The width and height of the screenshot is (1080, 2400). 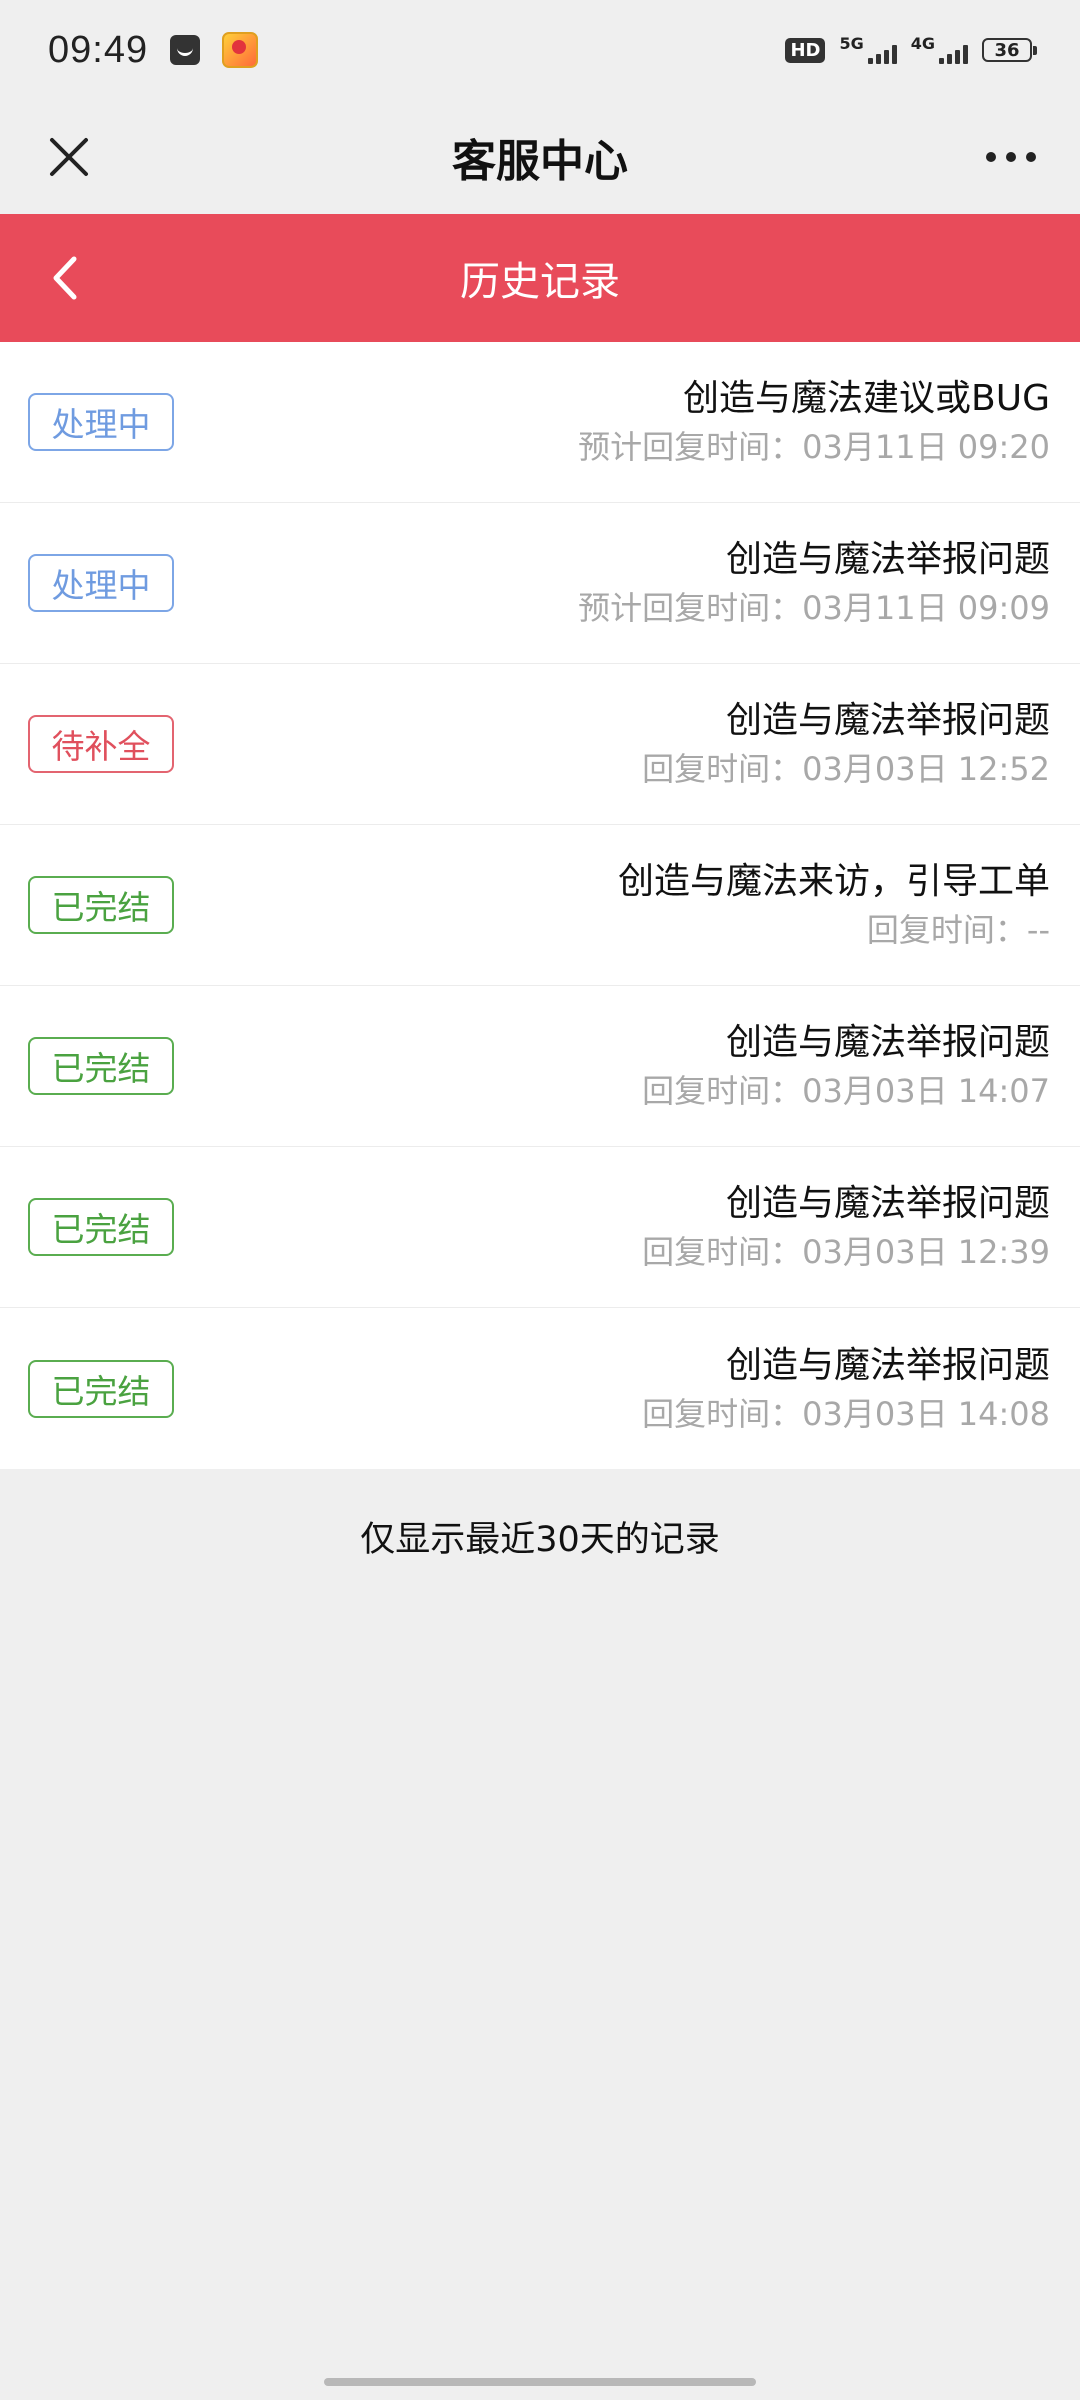 I want to click on record-time: 回复时间：03月03日 12:52, so click(x=846, y=769).